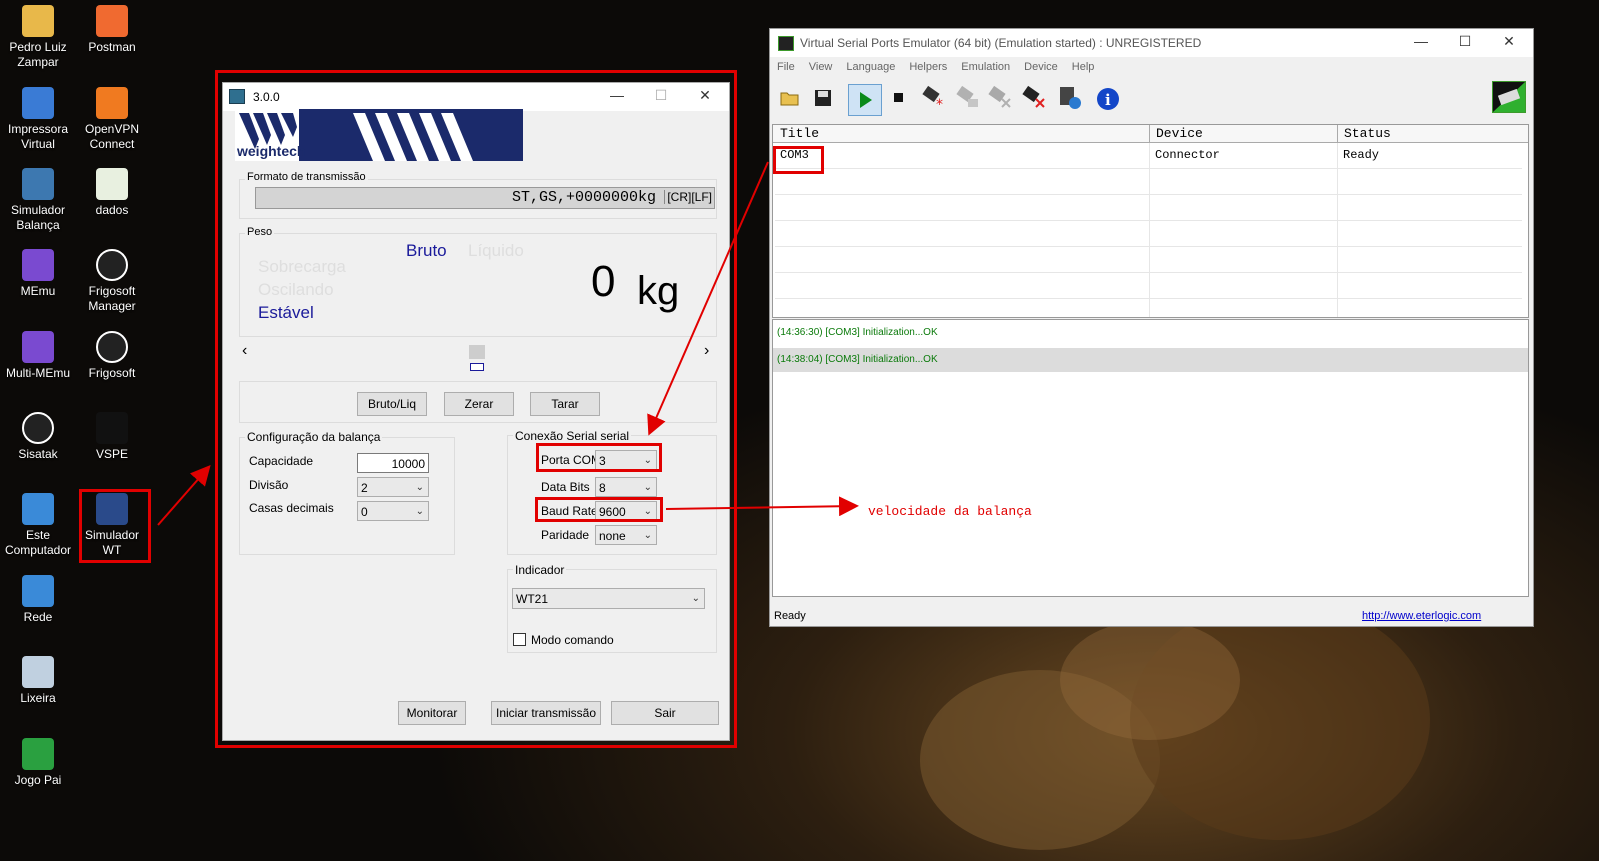 This screenshot has width=1599, height=861. Describe the element at coordinates (1041, 67) in the screenshot. I see `menu-item: Device` at that location.